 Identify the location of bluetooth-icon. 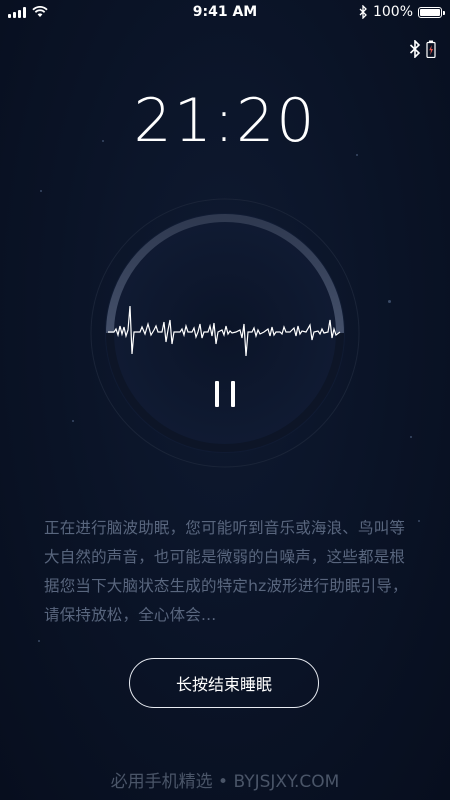
(415, 49).